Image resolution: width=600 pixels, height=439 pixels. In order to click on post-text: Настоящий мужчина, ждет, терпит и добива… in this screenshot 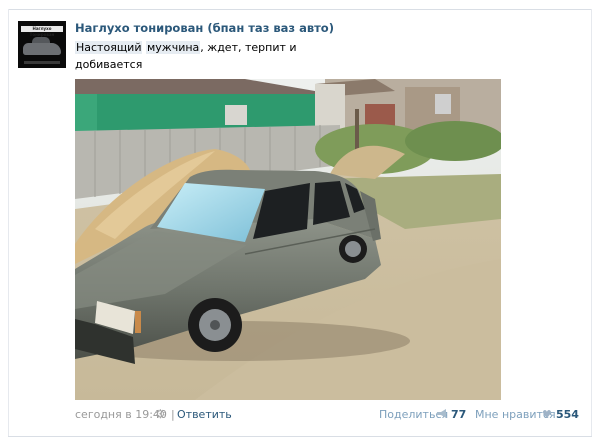, I will do `click(205, 56)`.